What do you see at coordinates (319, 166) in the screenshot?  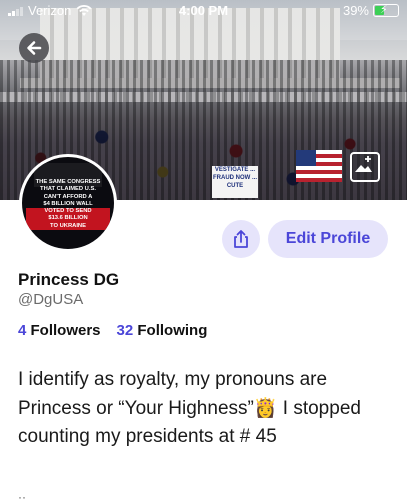 I see `banner-flag` at bounding box center [319, 166].